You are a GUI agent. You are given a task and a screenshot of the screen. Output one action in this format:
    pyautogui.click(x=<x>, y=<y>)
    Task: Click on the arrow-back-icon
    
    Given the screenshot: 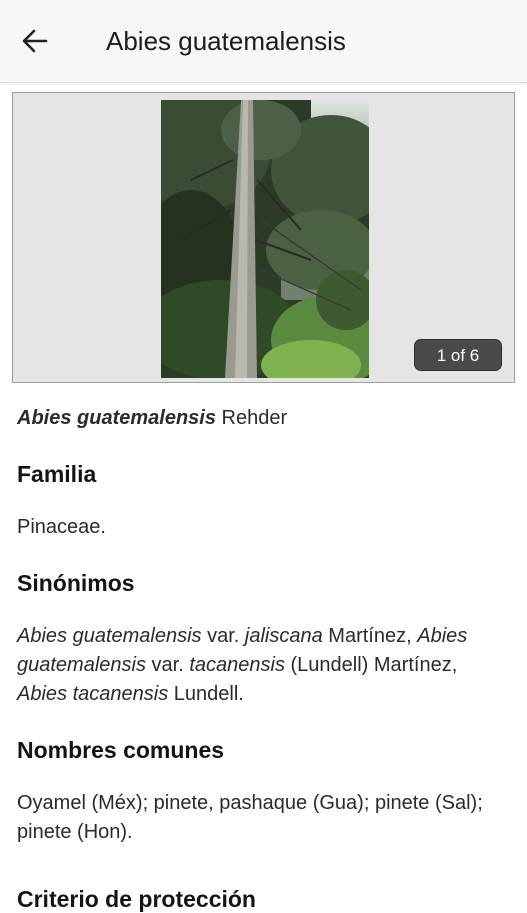 What is the action you would take?
    pyautogui.click(x=35, y=41)
    